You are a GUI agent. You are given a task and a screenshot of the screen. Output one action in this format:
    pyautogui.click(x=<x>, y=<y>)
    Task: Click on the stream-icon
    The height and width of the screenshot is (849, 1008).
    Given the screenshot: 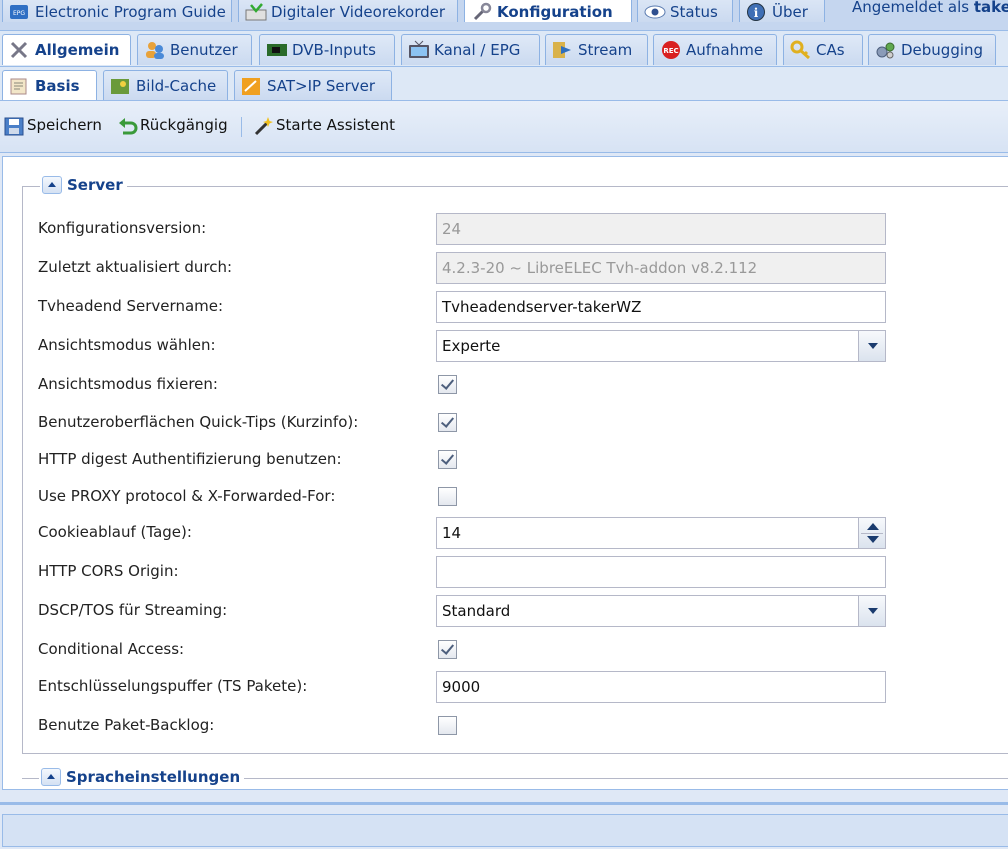 What is the action you would take?
    pyautogui.click(x=562, y=50)
    